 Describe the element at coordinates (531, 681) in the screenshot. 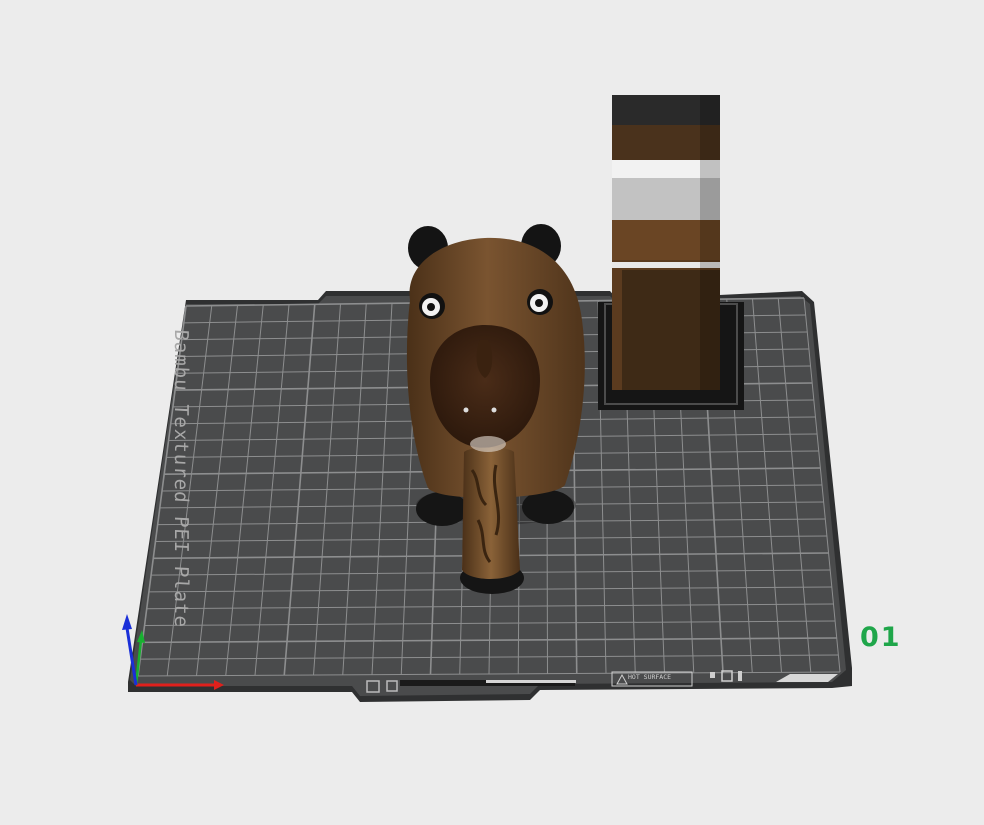

I see `plate-logo-bar-light` at that location.